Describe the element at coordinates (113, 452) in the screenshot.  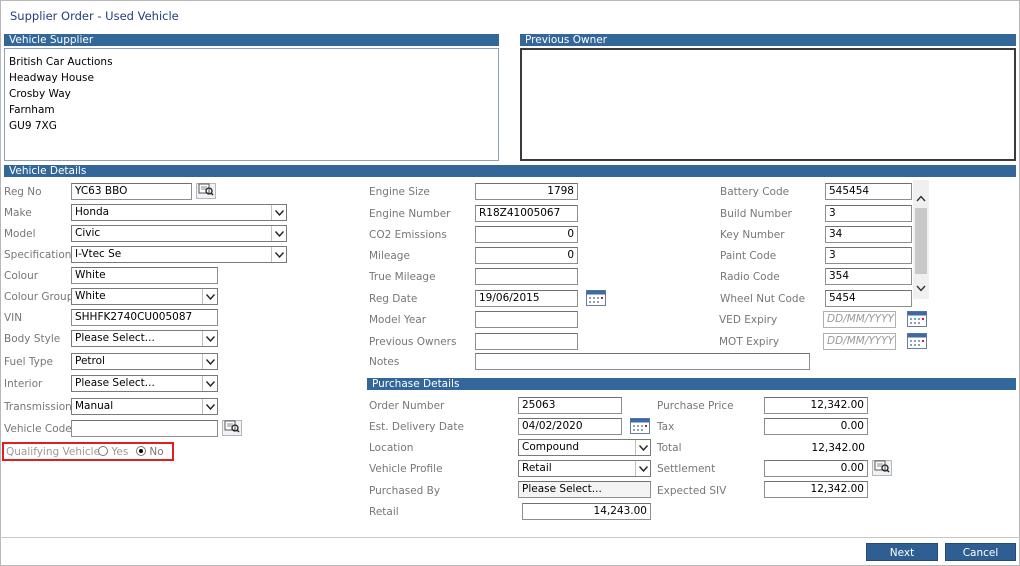
I see `qualifying-yes-option: Yes` at that location.